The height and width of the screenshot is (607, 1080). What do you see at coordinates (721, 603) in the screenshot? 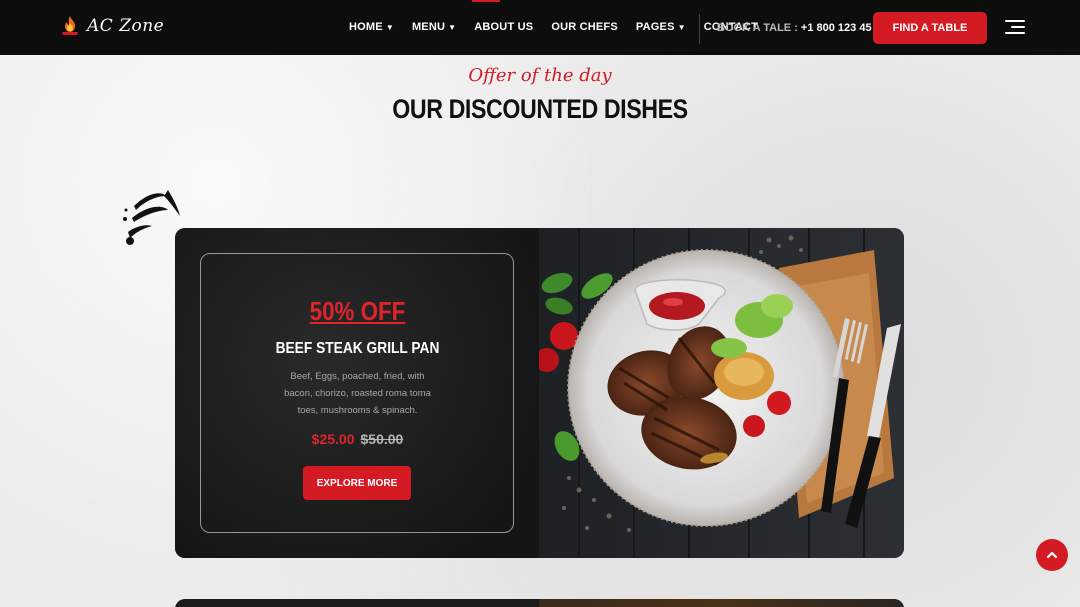
I see `next-dish-photo` at bounding box center [721, 603].